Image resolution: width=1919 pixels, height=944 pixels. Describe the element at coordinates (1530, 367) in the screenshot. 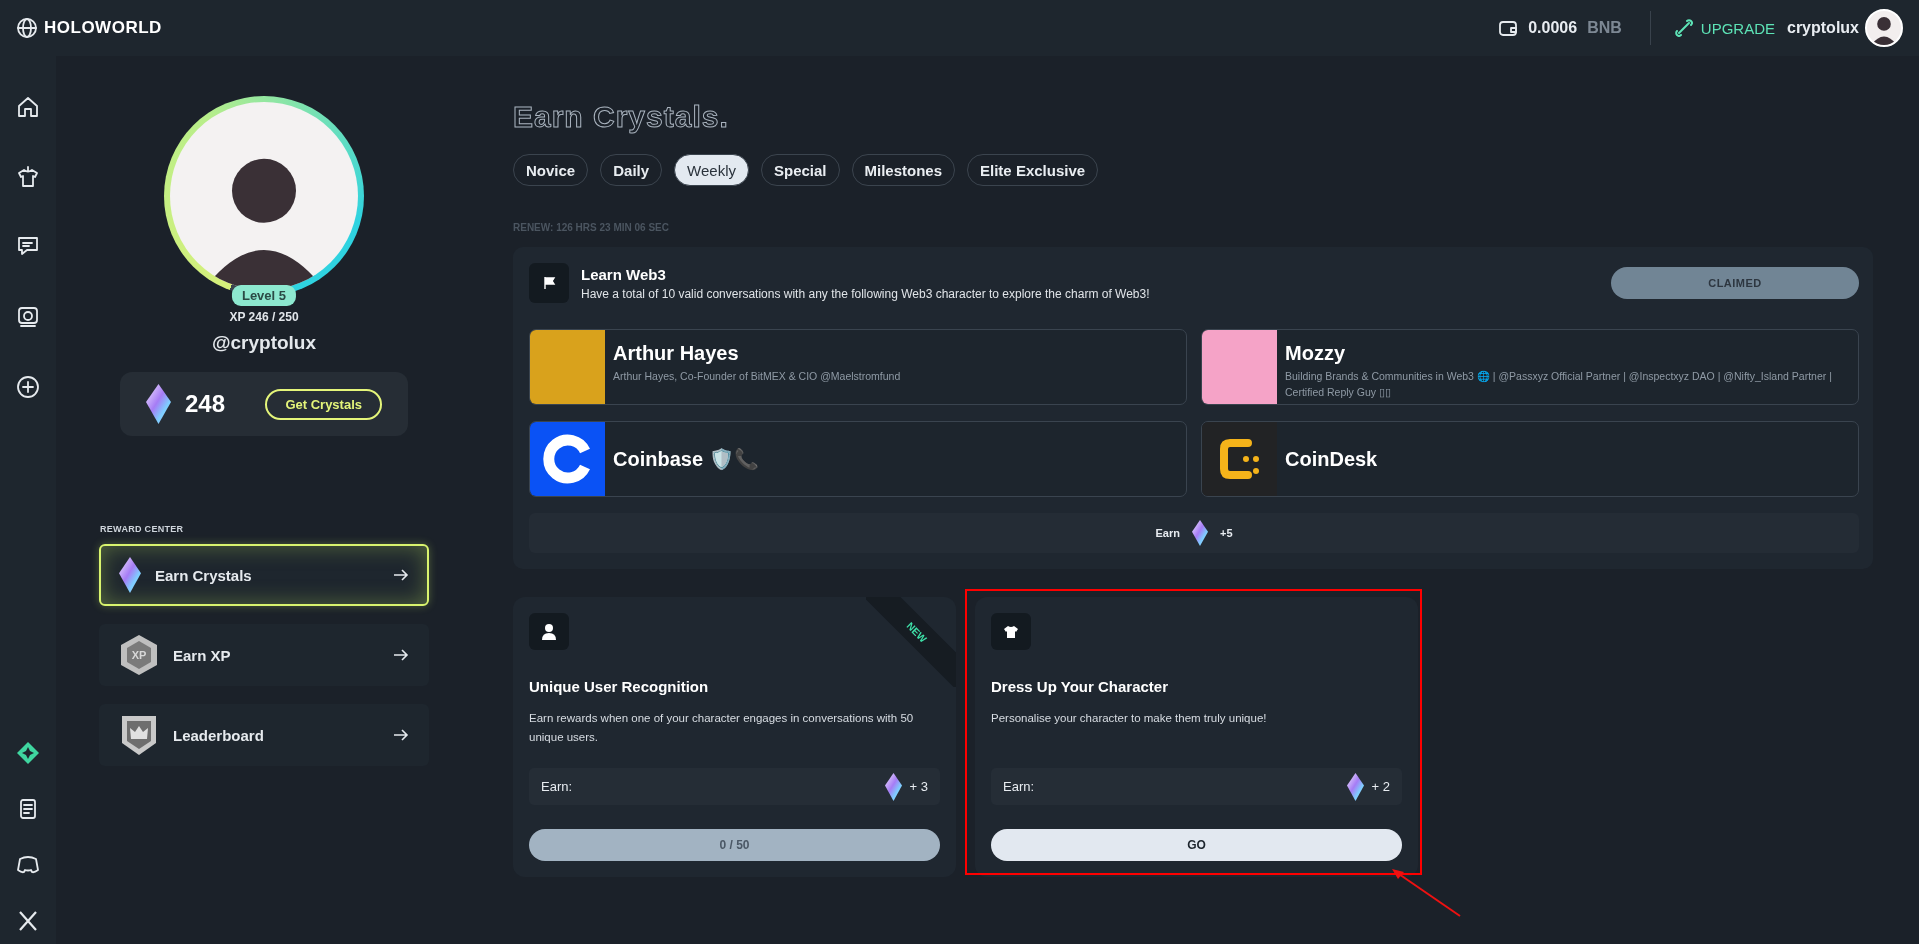

I see `character-card: Mozzy Building Brands & Communities in Web3 🌐 | @Passxyz Official Partner | @Inspectxyz DAO | @Nifty_Island Partner | Certified Reply Guy ▯▯` at that location.